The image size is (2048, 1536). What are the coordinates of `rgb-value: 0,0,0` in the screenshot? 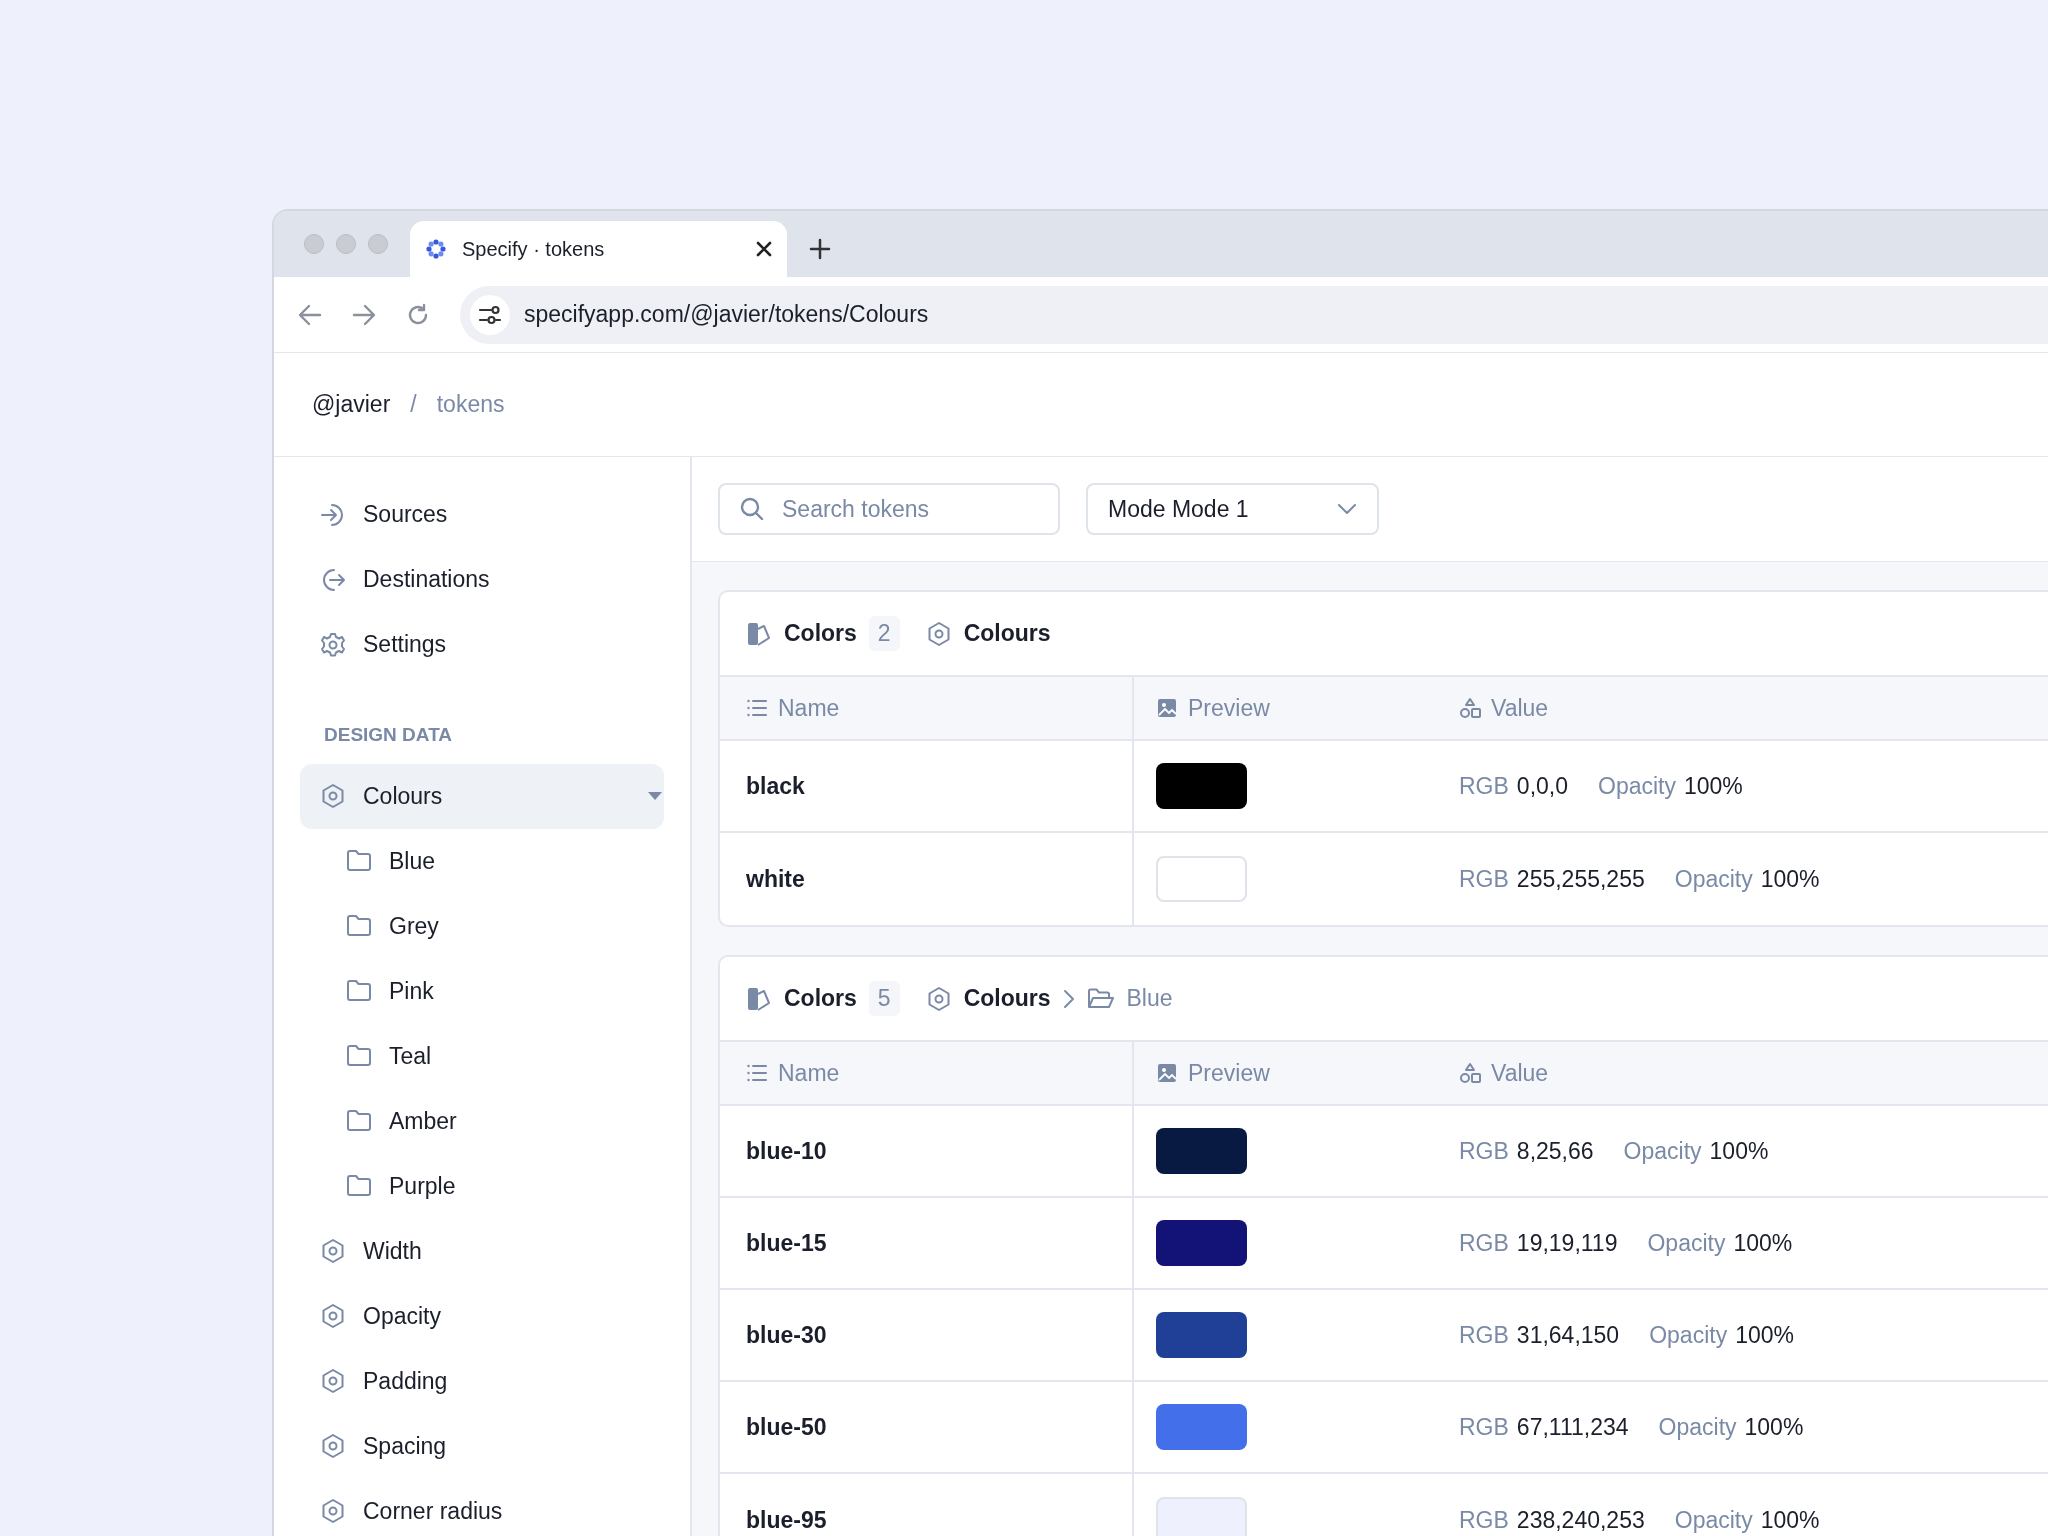 It's located at (1542, 786).